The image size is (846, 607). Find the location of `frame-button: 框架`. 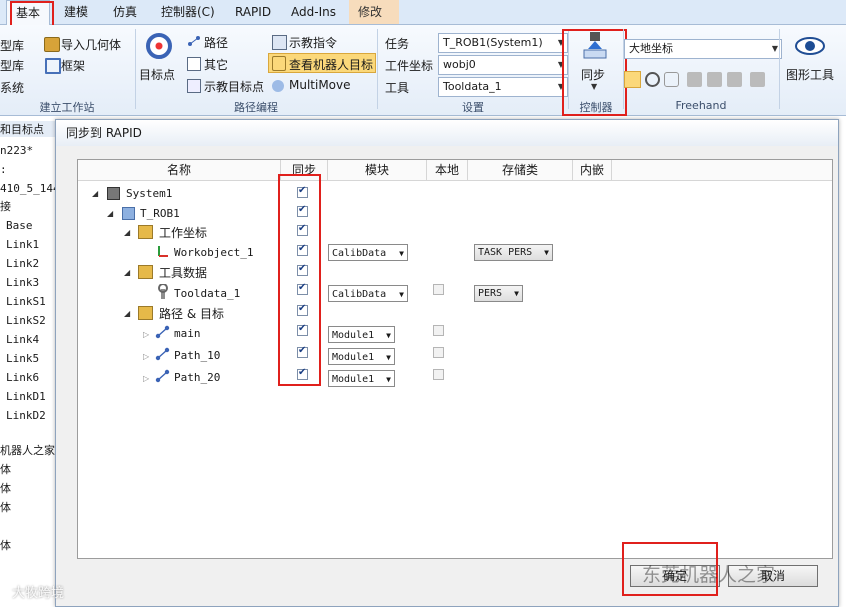

frame-button: 框架 is located at coordinates (73, 65).